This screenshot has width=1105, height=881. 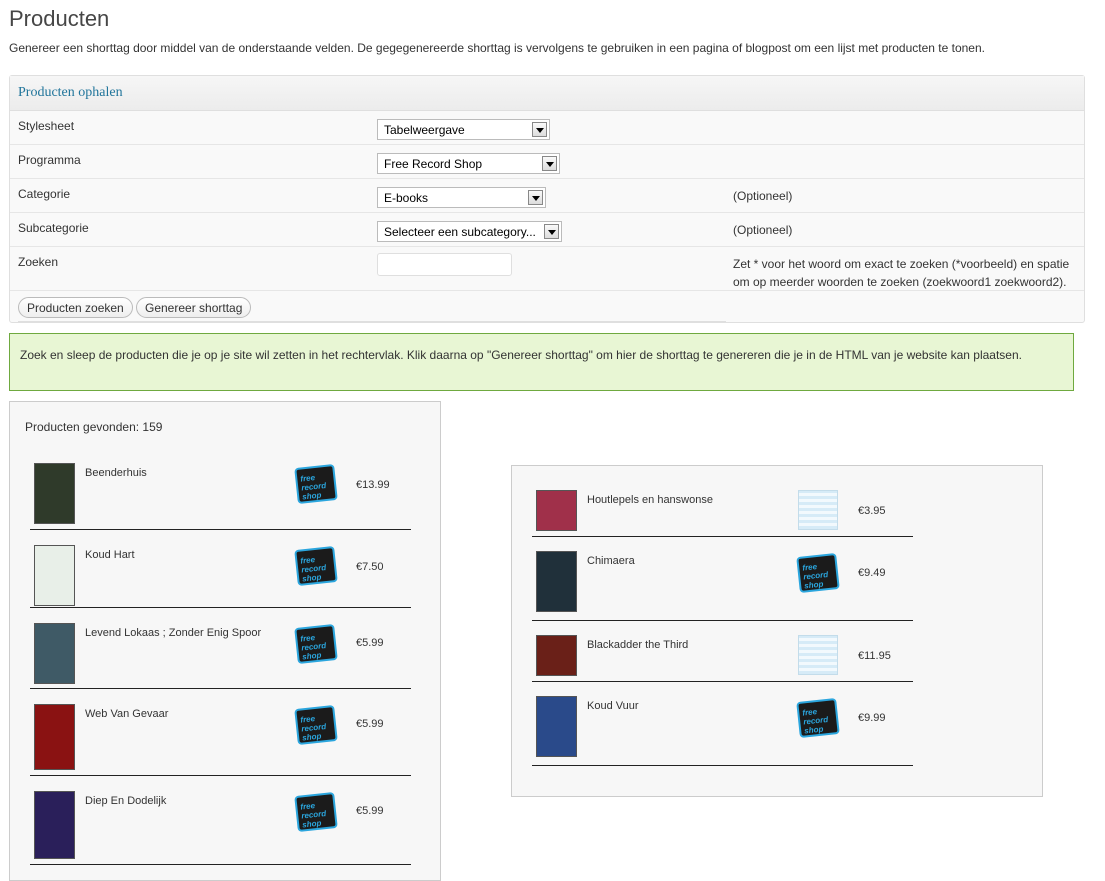 I want to click on product-price: €7.50, so click(x=370, y=567).